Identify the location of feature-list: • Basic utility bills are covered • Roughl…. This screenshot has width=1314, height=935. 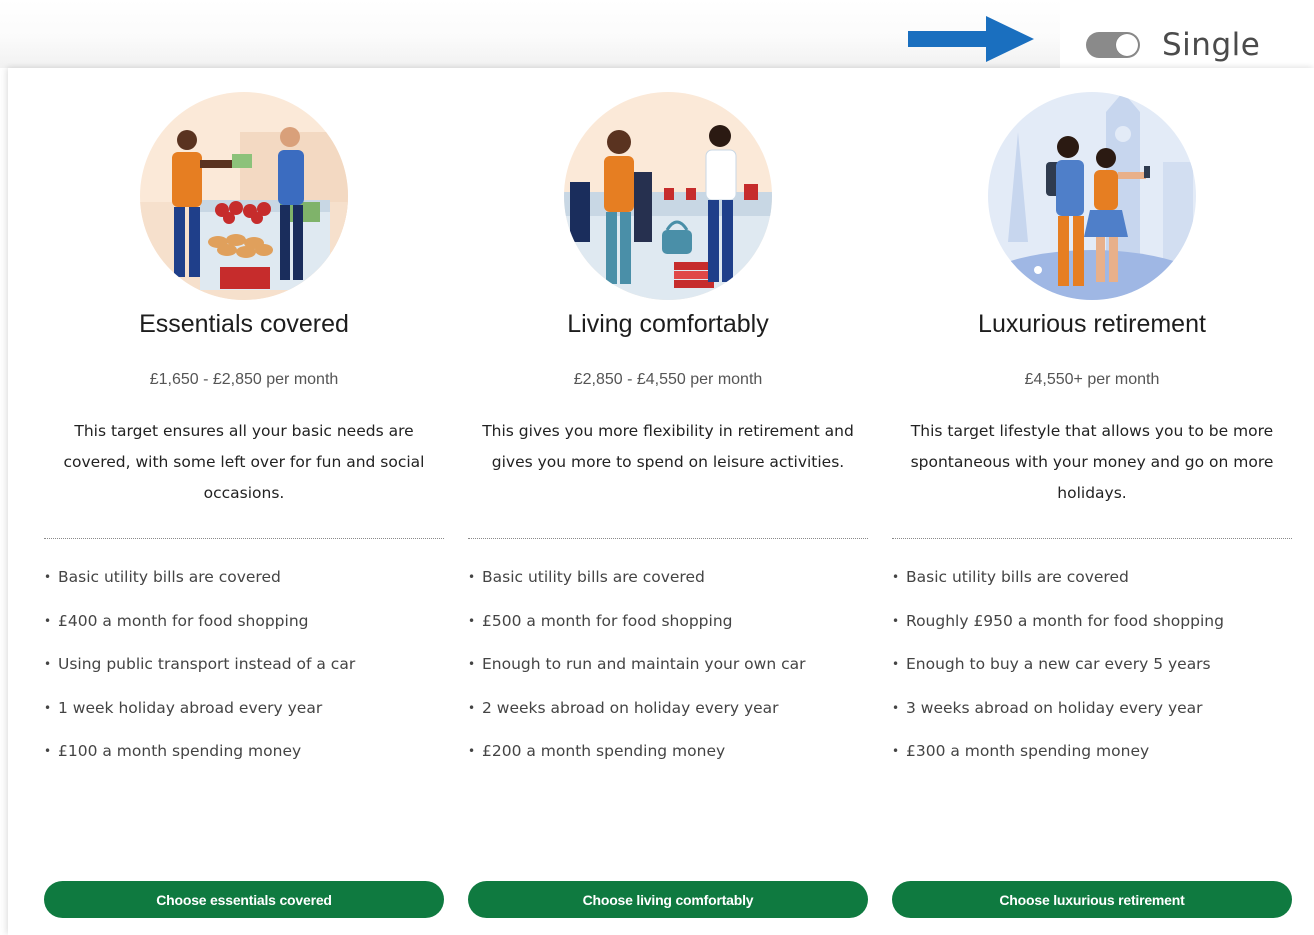
(1092, 673).